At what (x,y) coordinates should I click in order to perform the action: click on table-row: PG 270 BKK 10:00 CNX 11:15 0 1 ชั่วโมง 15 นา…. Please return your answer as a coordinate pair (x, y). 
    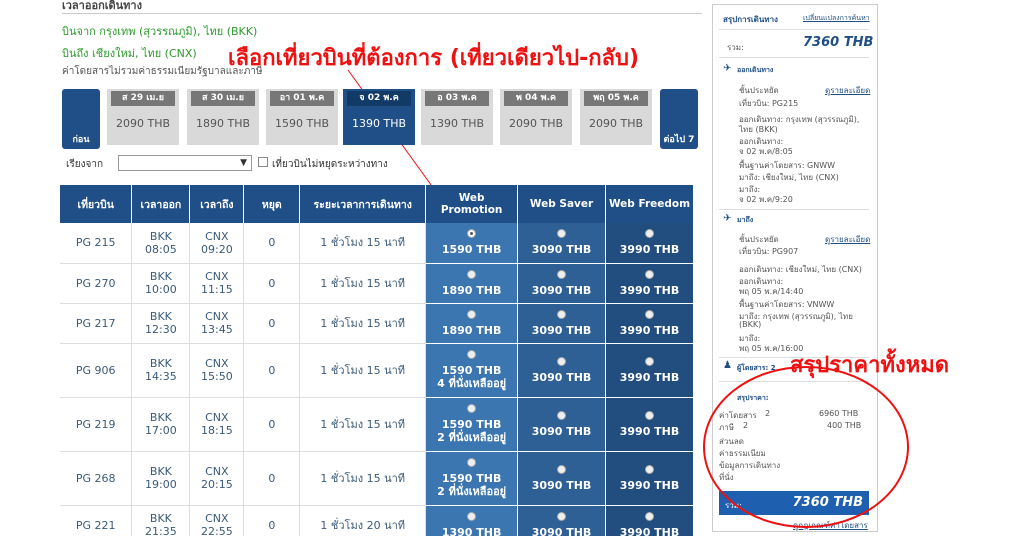
    Looking at the image, I should click on (377, 283).